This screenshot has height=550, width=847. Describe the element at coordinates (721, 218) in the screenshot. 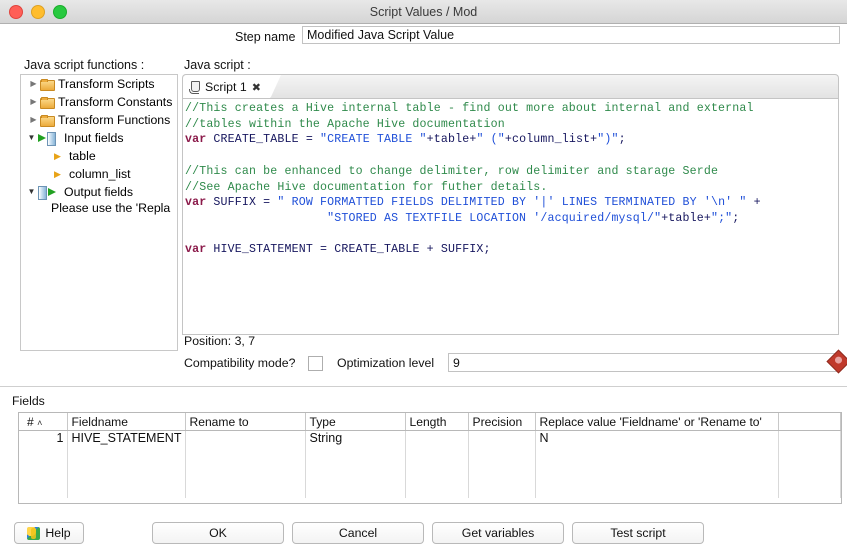

I see `code-token: ";"` at that location.